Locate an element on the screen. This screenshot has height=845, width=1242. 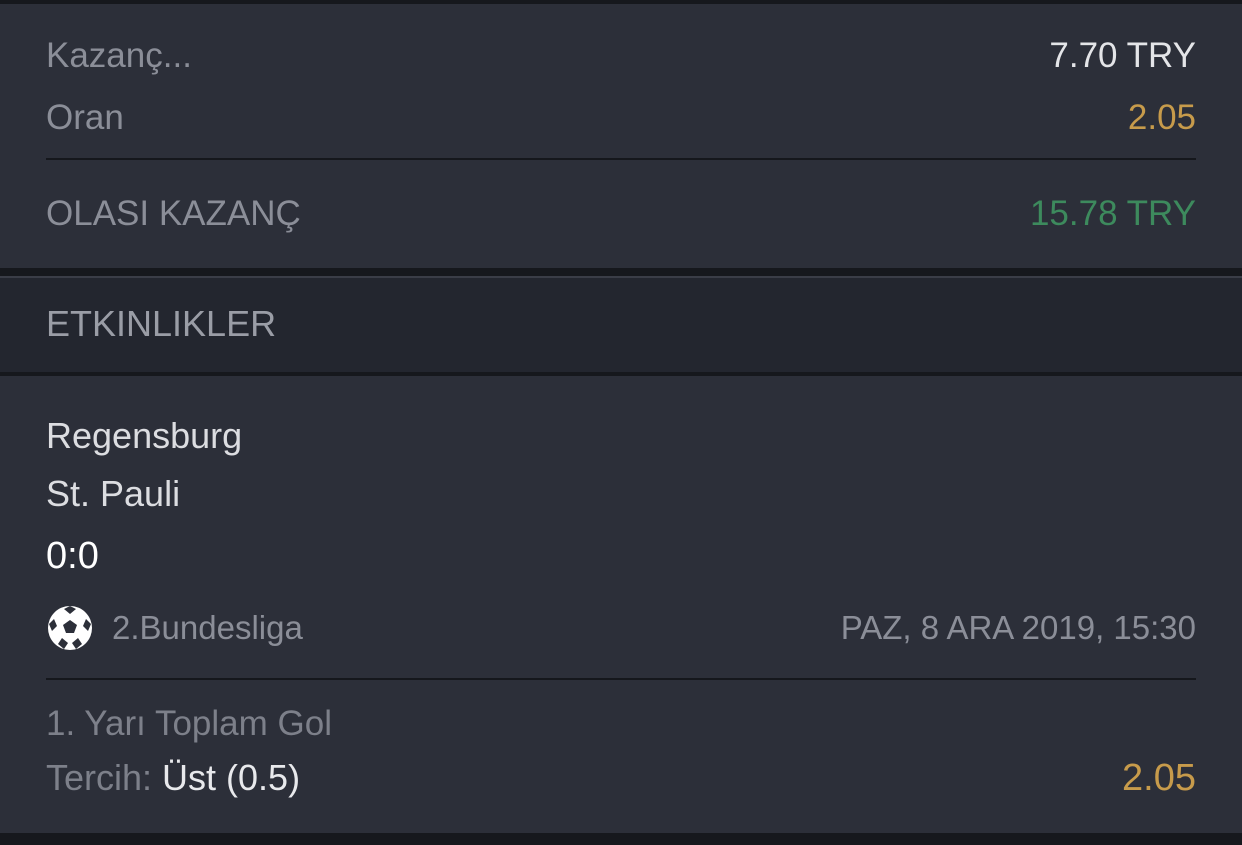
stake-row: Kazanç... 7.70 TRY is located at coordinates (621, 56).